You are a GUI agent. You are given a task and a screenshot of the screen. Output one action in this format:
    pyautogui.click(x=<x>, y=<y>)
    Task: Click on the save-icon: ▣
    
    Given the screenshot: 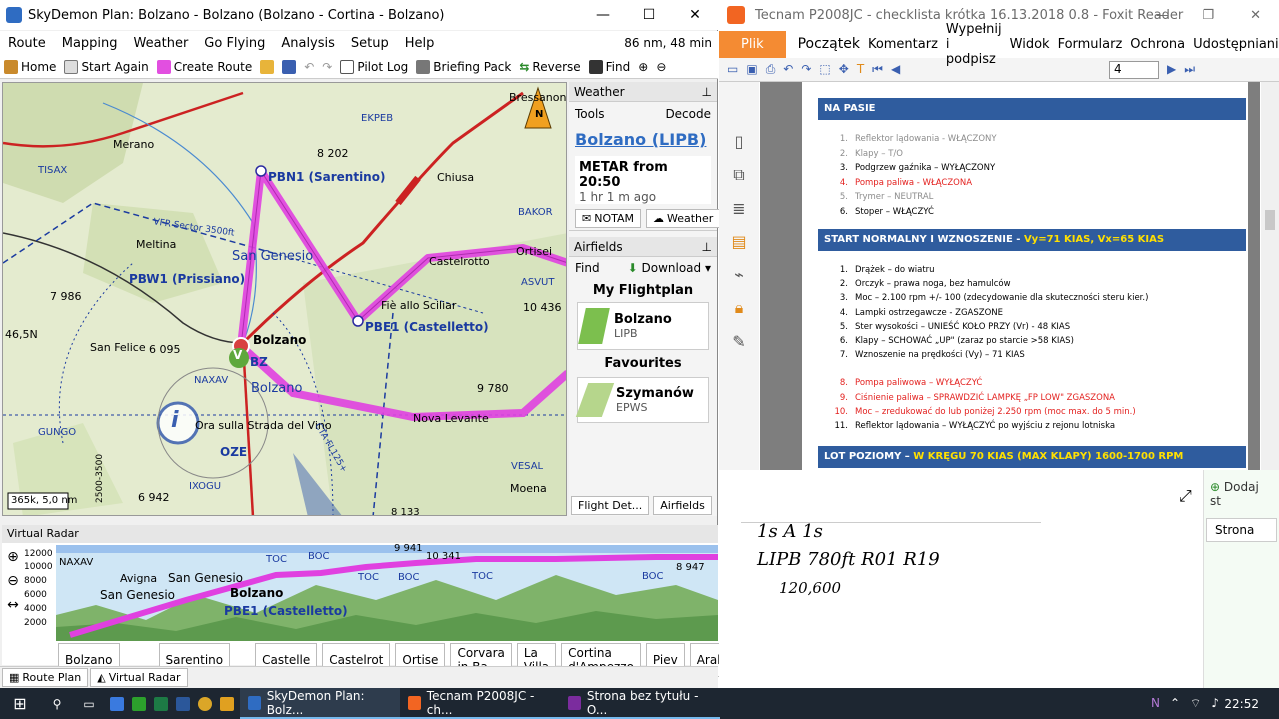 What is the action you would take?
    pyautogui.click(x=751, y=69)
    